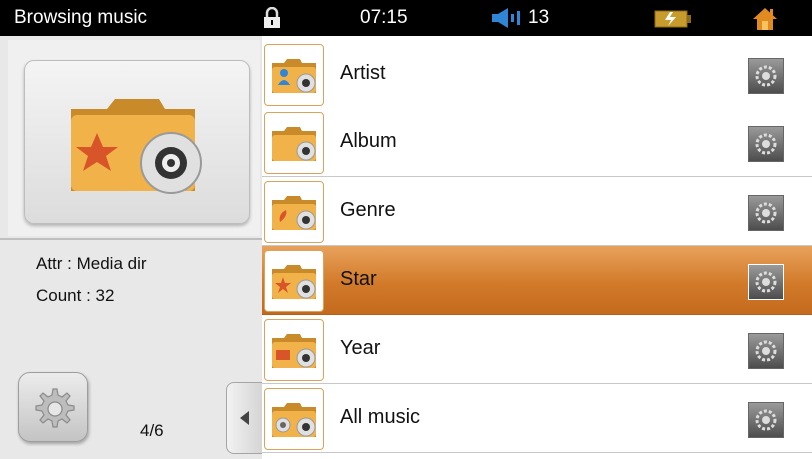 The height and width of the screenshot is (459, 812). I want to click on lock-icon, so click(272, 20).